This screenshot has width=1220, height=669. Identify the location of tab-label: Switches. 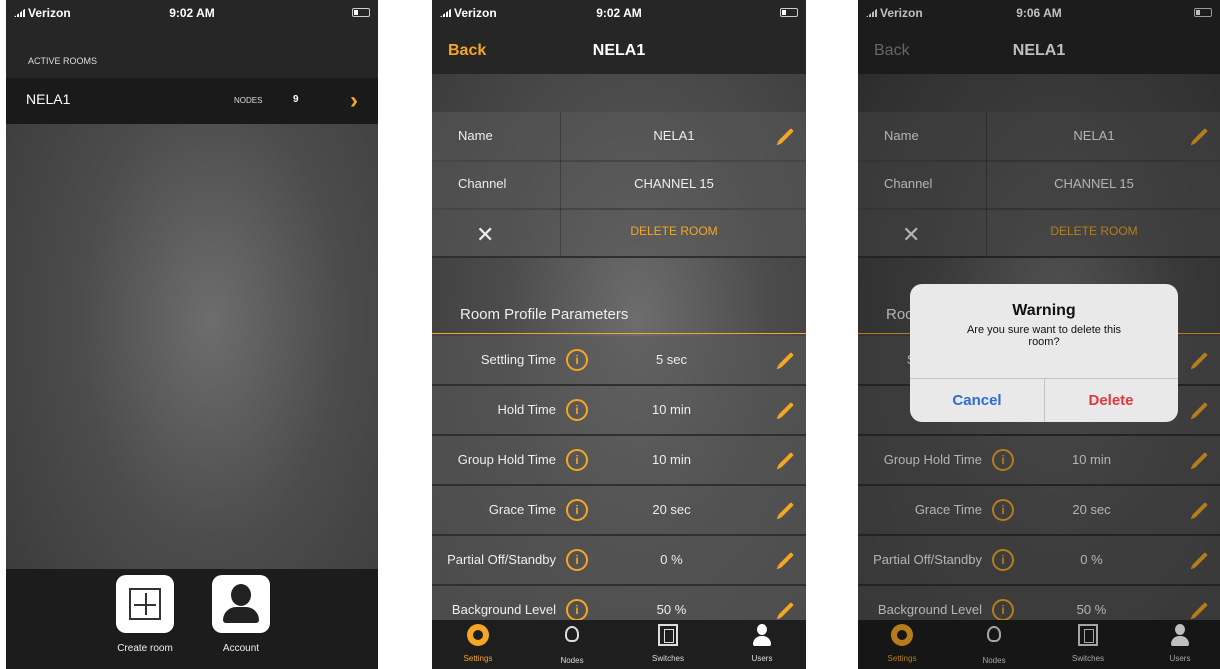
(667, 658).